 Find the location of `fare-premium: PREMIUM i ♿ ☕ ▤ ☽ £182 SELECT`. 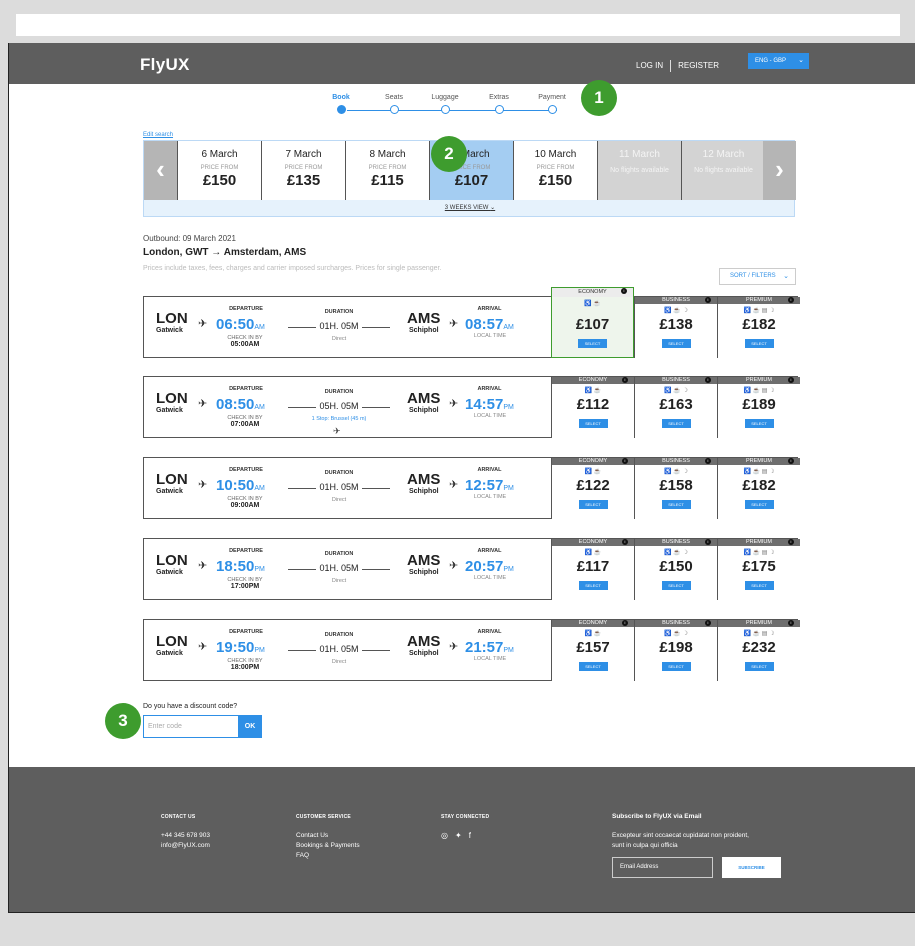

fare-premium: PREMIUM i ♿ ☕ ▤ ☽ £182 SELECT is located at coordinates (758, 488).